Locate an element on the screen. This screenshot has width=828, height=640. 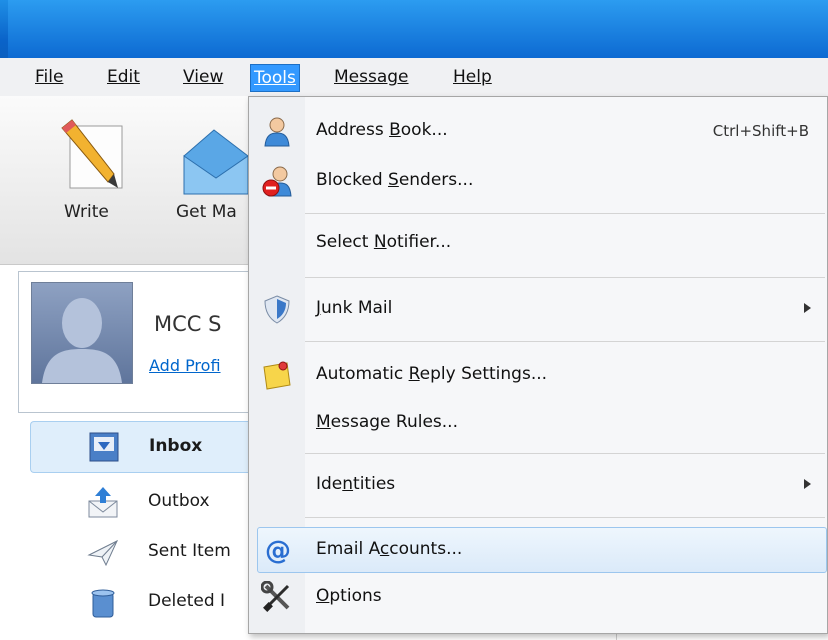
wrench-screwdriver-icon is located at coordinates (275, 596).